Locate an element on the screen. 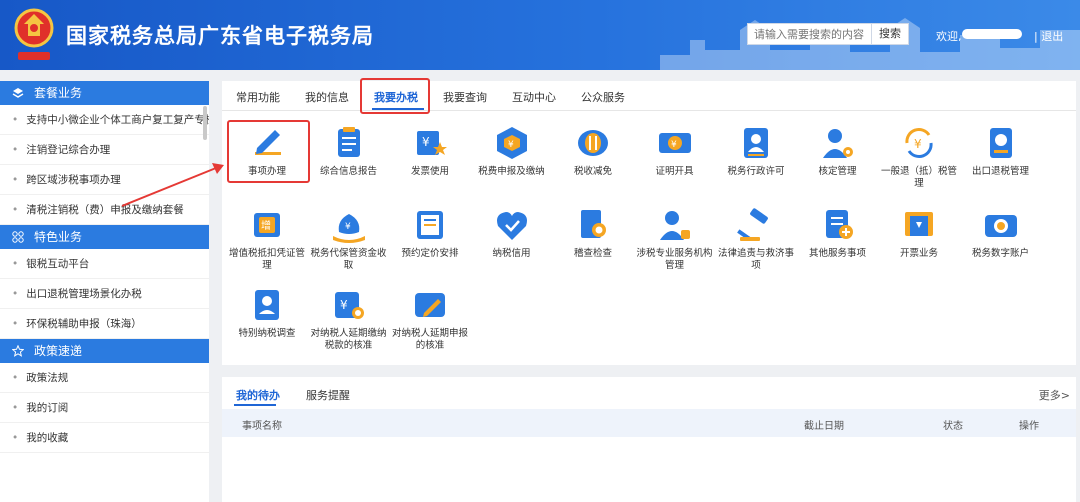 This screenshot has width=1080, height=502. gavel-icon is located at coordinates (752, 224).